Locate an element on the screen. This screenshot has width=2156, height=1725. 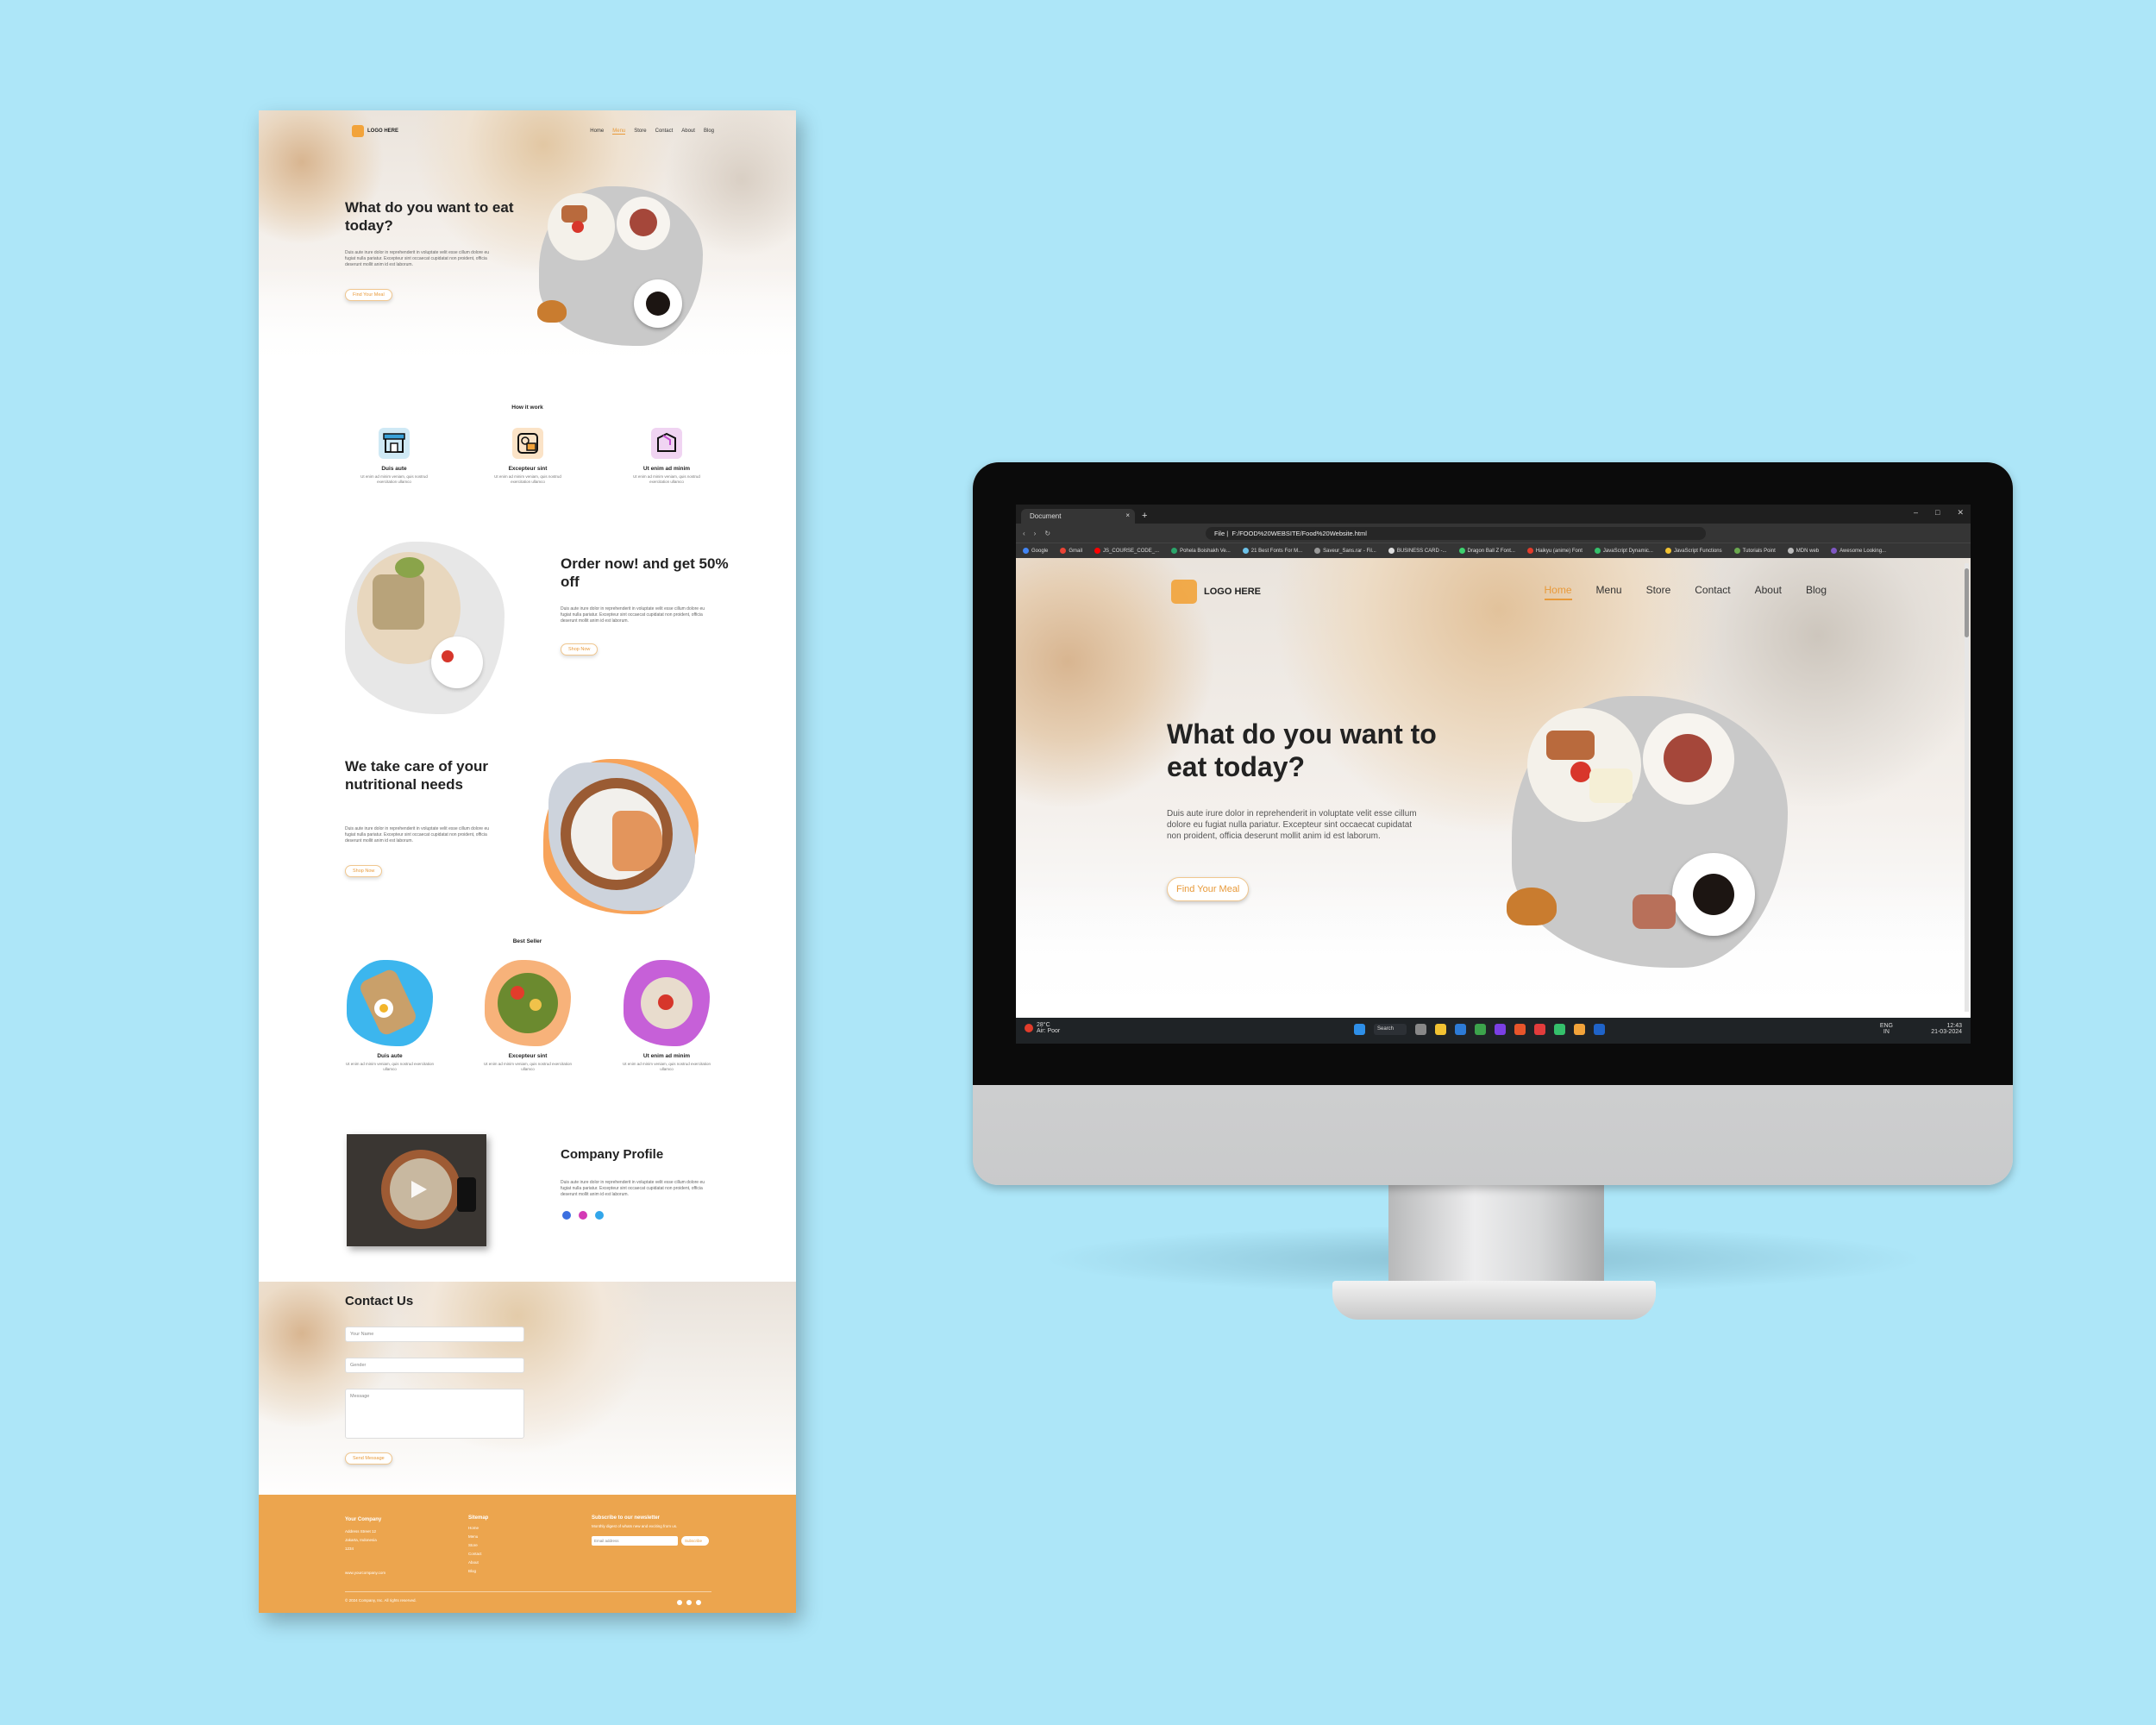
hero-title: What do you want to eat today? is located at coordinates (429, 216).